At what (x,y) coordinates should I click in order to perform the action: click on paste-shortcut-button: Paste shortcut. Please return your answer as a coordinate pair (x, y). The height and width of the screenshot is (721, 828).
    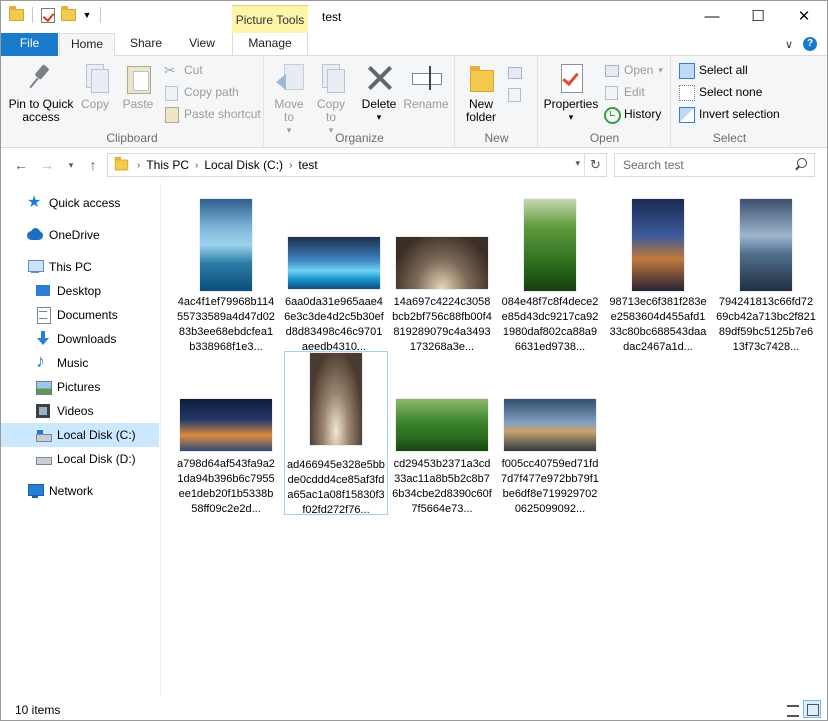
    Looking at the image, I should click on (212, 114).